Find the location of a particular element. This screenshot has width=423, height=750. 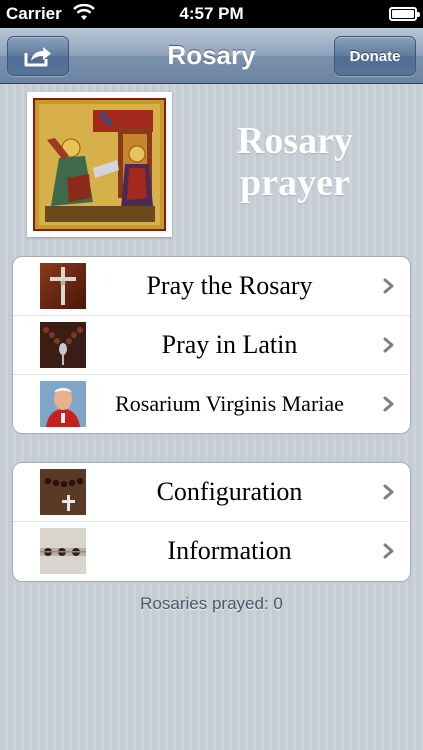

battery-icon is located at coordinates (404, 14).